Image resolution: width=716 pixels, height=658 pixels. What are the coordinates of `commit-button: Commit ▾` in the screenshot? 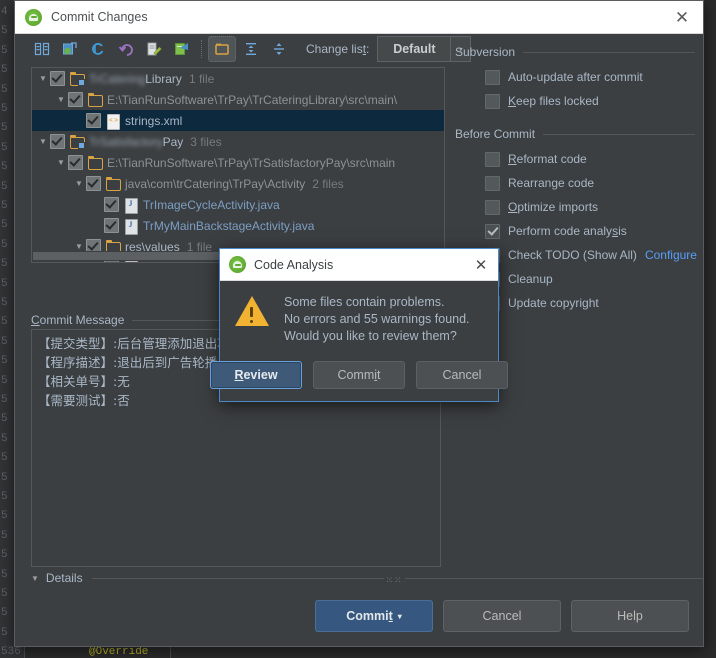 It's located at (374, 616).